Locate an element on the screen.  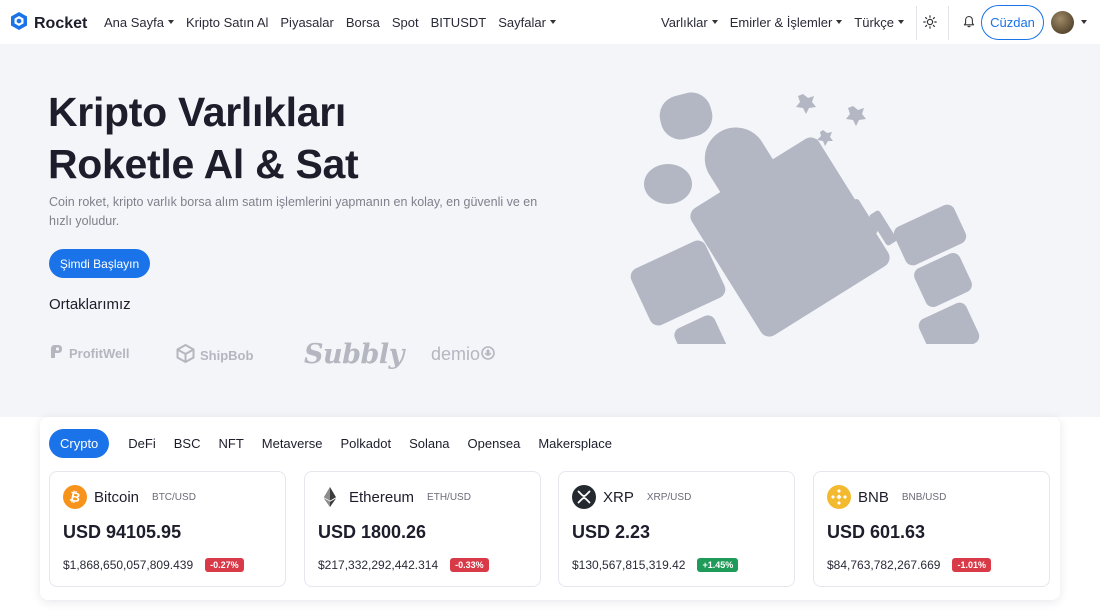
user-avatar is located at coordinates (1062, 22).